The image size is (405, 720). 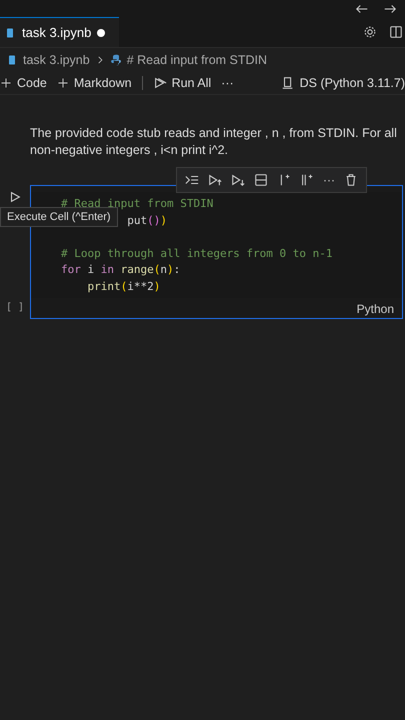 I want to click on run-below-icon, so click(x=238, y=180).